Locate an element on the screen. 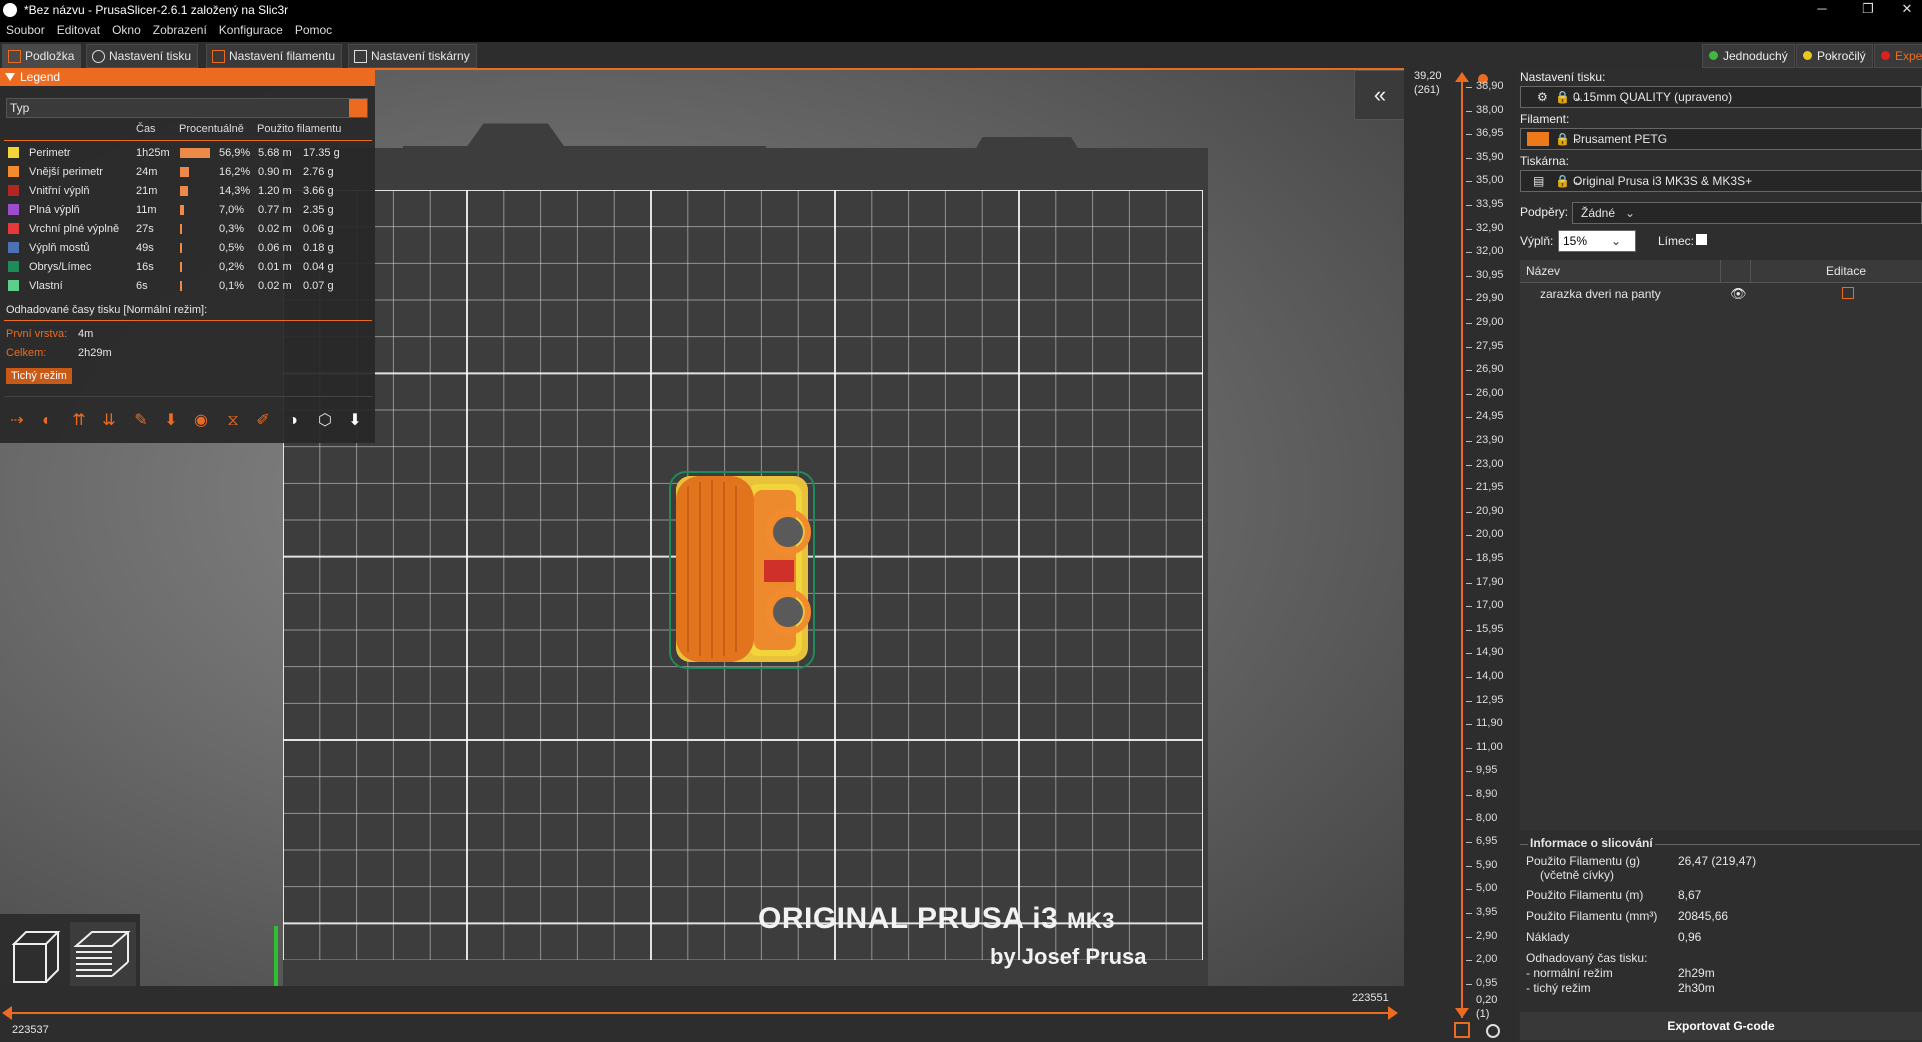 The width and height of the screenshot is (1922, 1042). cog-icon is located at coordinates (1493, 1031).